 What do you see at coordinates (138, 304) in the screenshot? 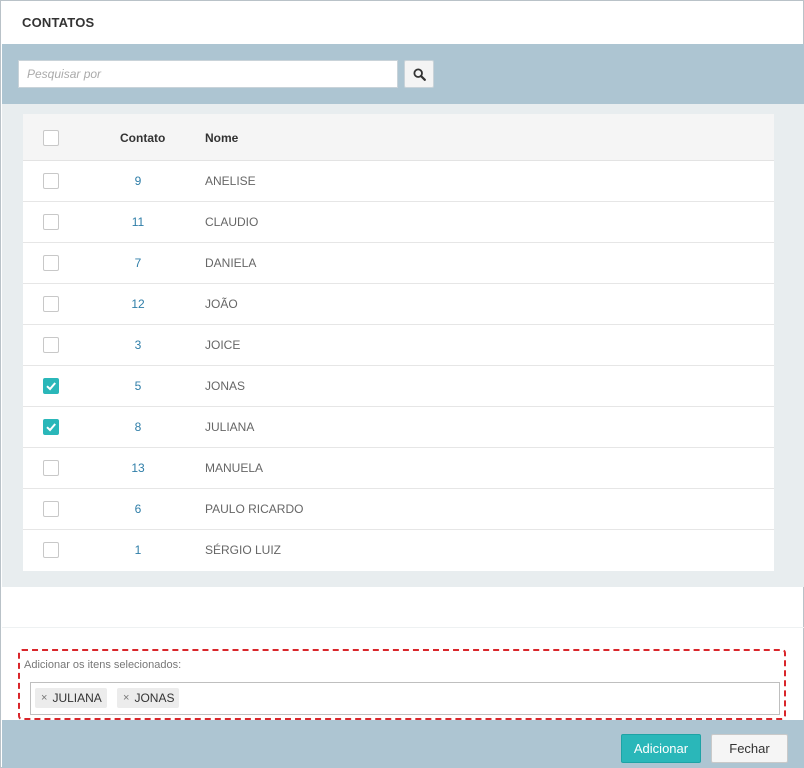
I see `contact-id-link: 12` at bounding box center [138, 304].